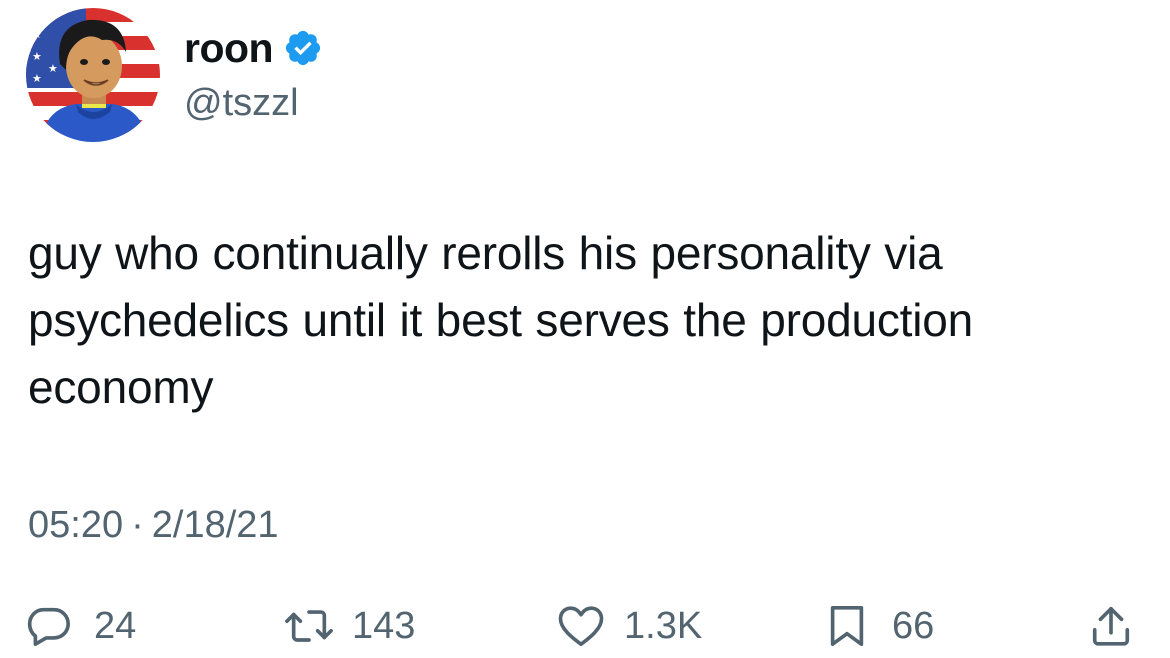 This screenshot has height=658, width=1170. I want to click on retweet-count: 143, so click(384, 626).